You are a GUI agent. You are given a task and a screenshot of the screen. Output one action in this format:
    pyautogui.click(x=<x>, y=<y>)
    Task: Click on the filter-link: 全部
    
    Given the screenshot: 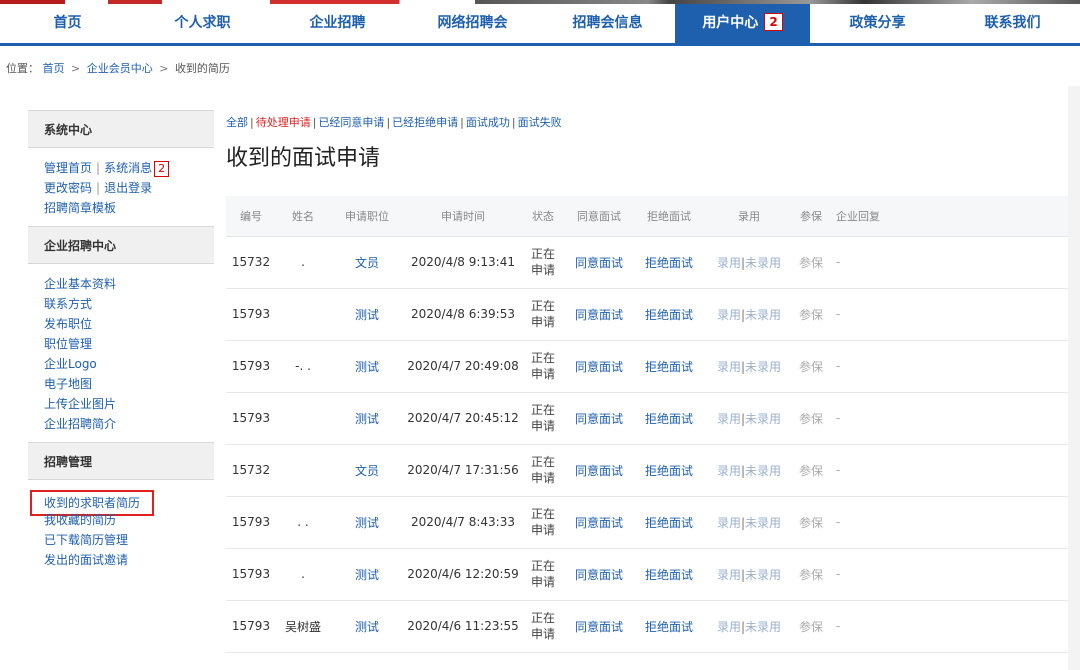 What is the action you would take?
    pyautogui.click(x=237, y=122)
    